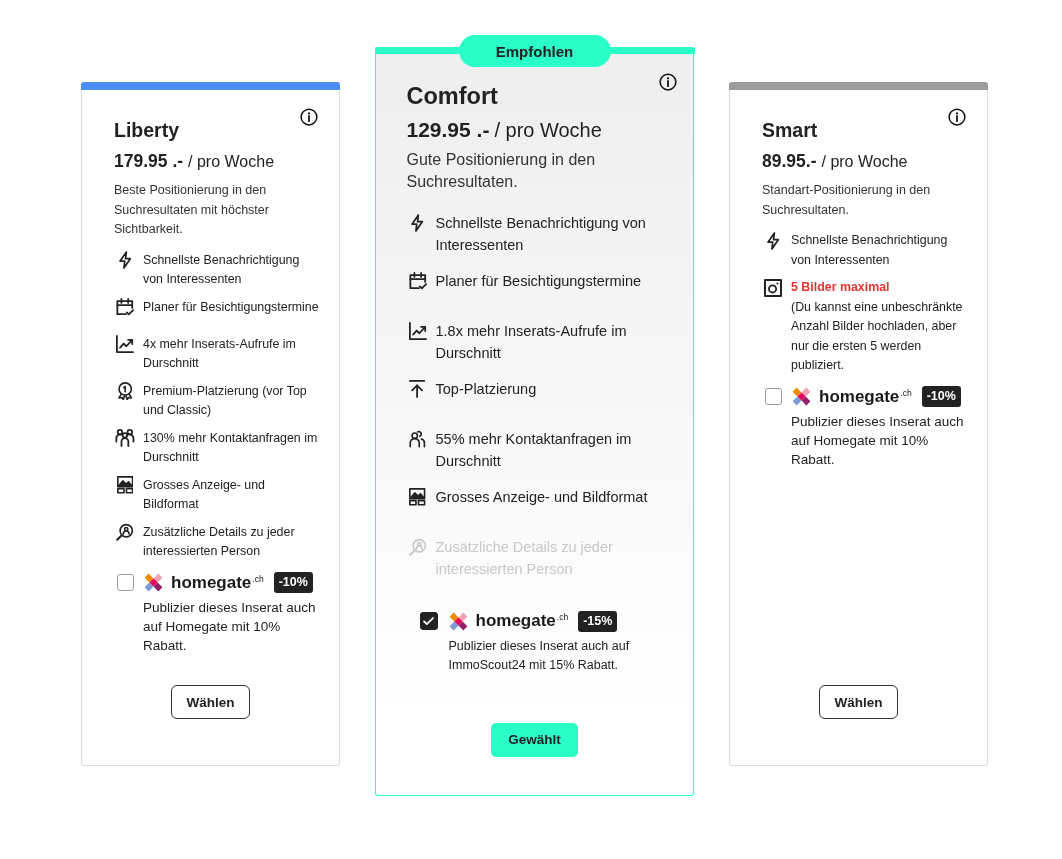 This screenshot has height=859, width=1062. I want to click on plan-price: 129.95 .-, so click(448, 129).